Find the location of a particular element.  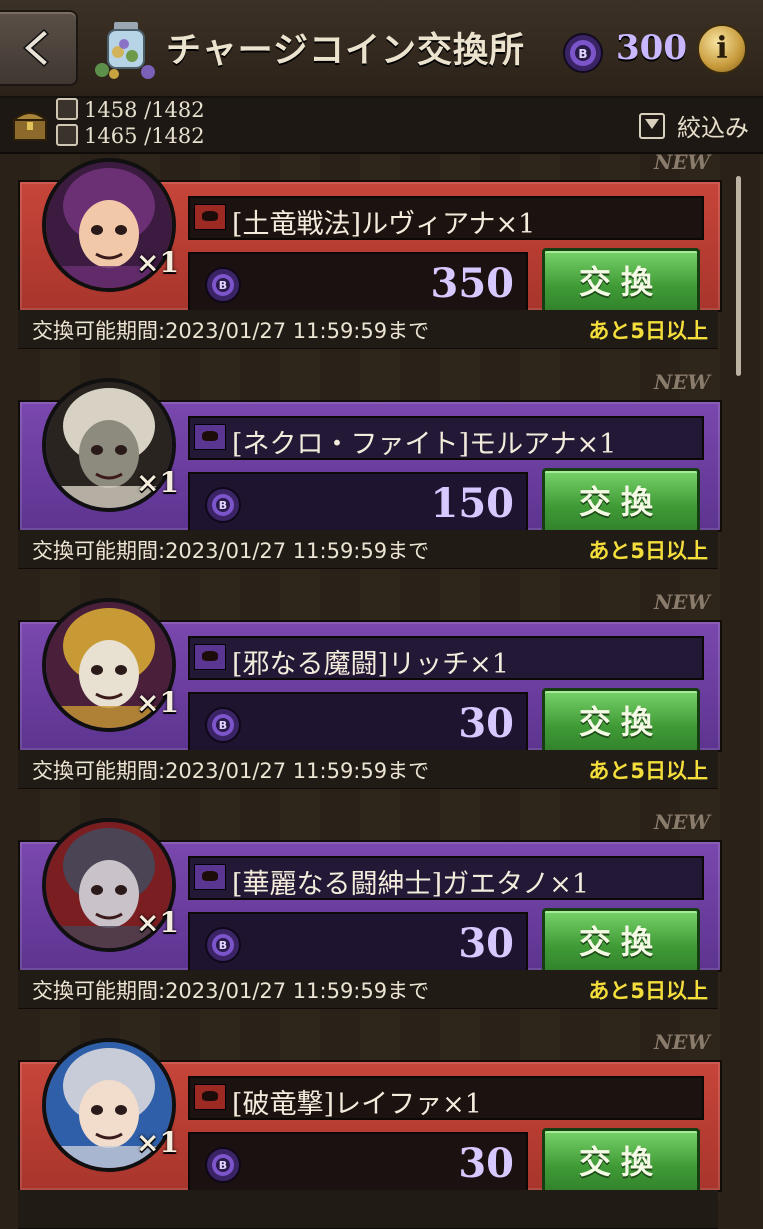

item-name-box: [ネクロ・ファイト]モルアナ×1 is located at coordinates (446, 438).